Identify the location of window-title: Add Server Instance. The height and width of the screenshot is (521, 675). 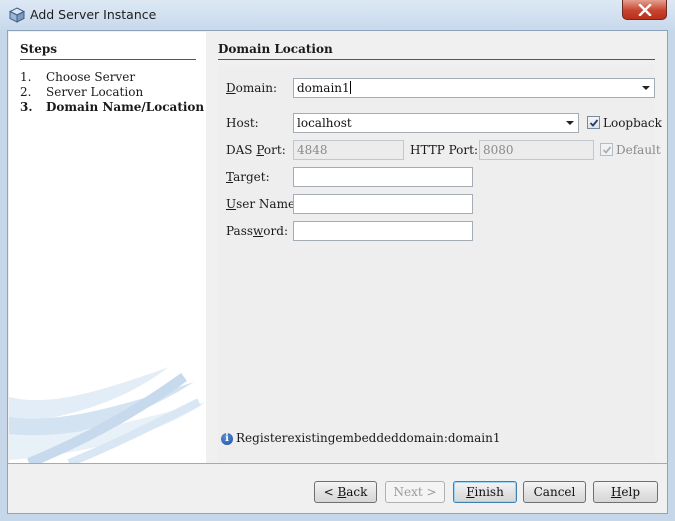
(93, 14).